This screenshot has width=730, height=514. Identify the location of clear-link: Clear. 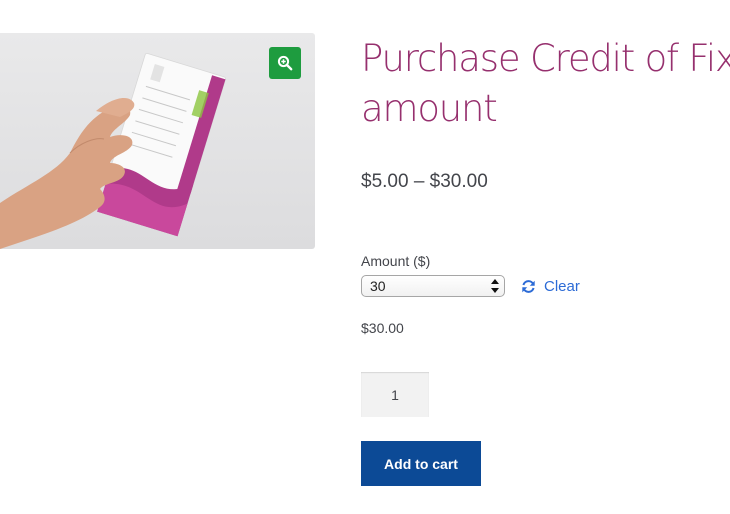
(550, 286).